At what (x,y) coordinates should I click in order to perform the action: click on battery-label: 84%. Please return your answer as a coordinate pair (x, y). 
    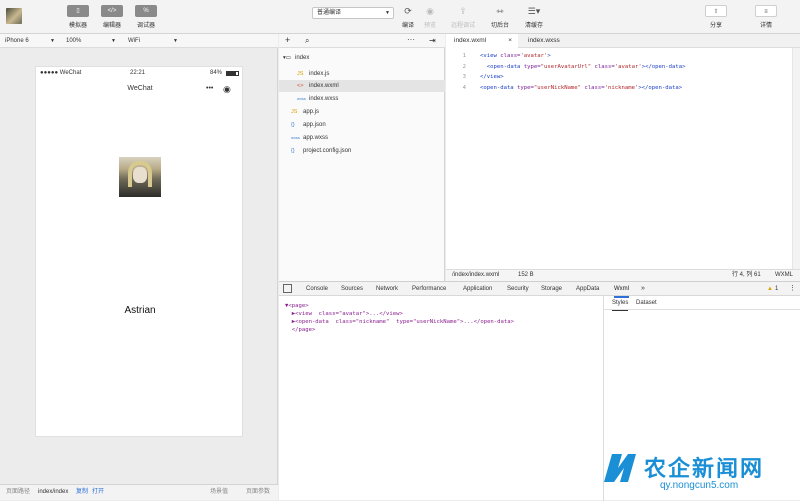
    Looking at the image, I should click on (216, 73).